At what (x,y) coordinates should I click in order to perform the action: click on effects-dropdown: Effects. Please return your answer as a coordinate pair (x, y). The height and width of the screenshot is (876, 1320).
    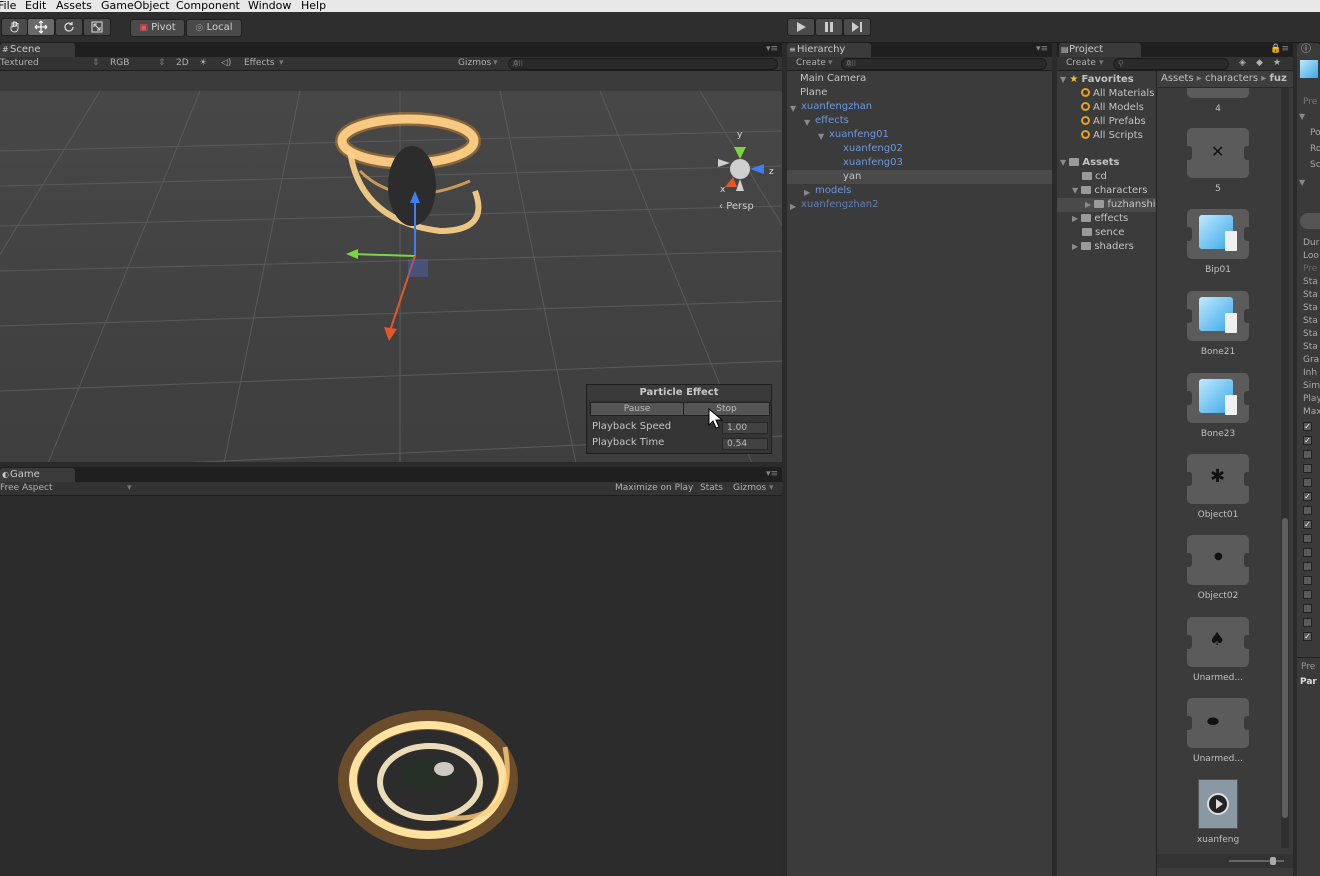
    Looking at the image, I should click on (259, 63).